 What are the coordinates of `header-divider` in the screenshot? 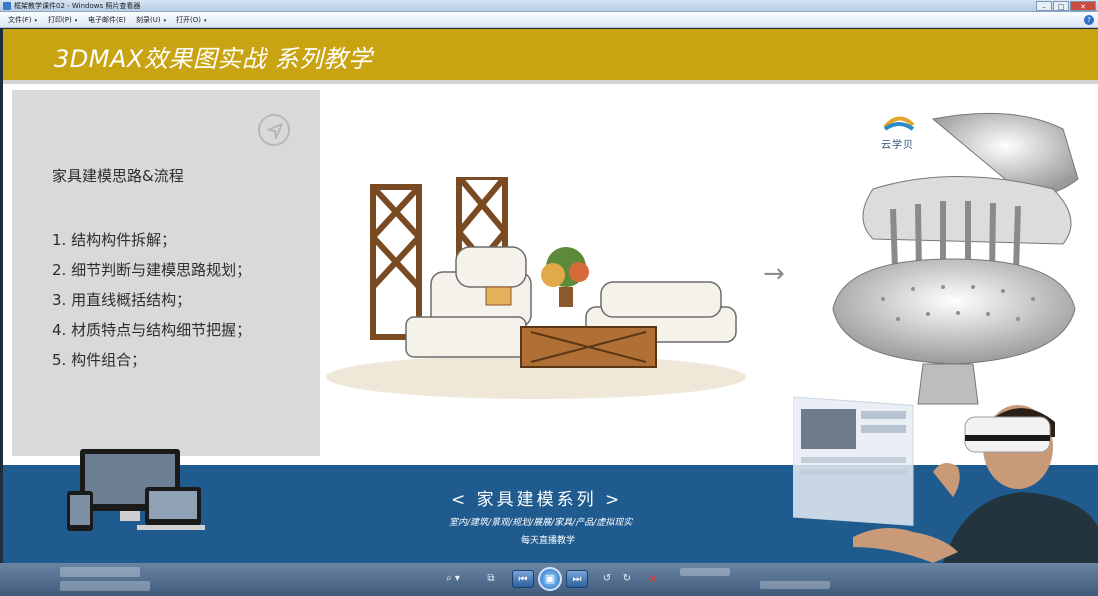 It's located at (550, 82).